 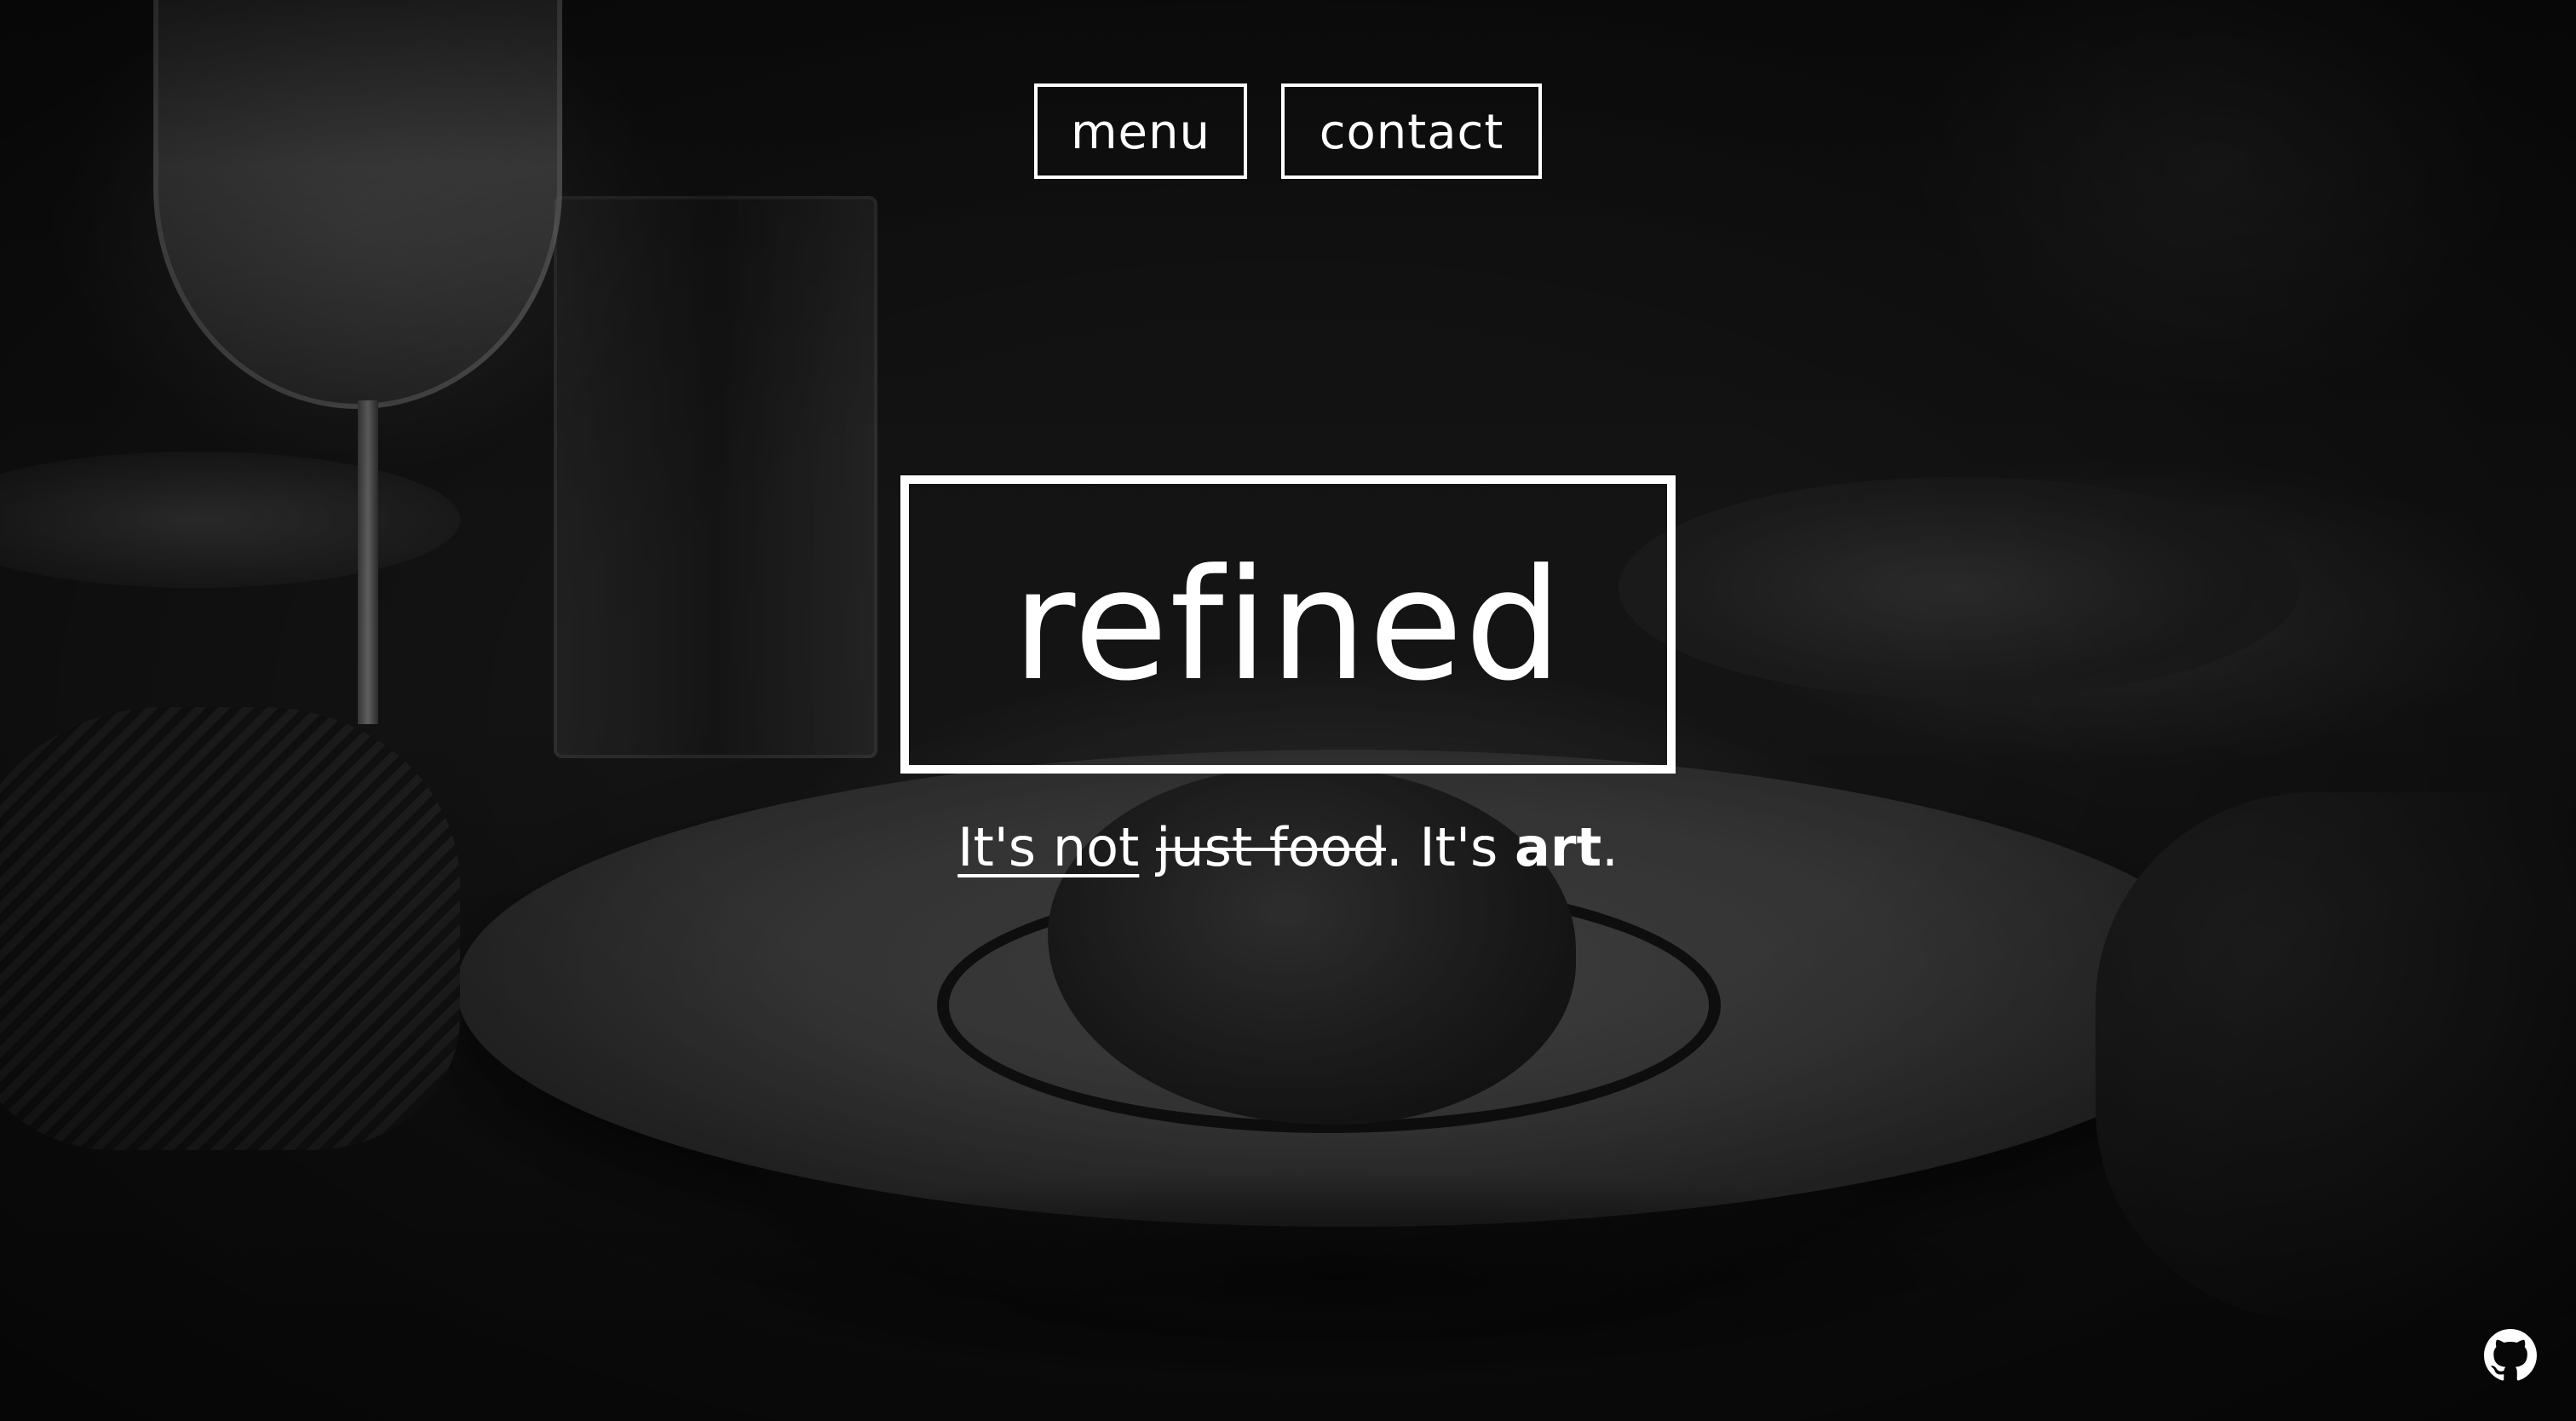 I want to click on tagline-strikethrough: just food, so click(x=1271, y=847).